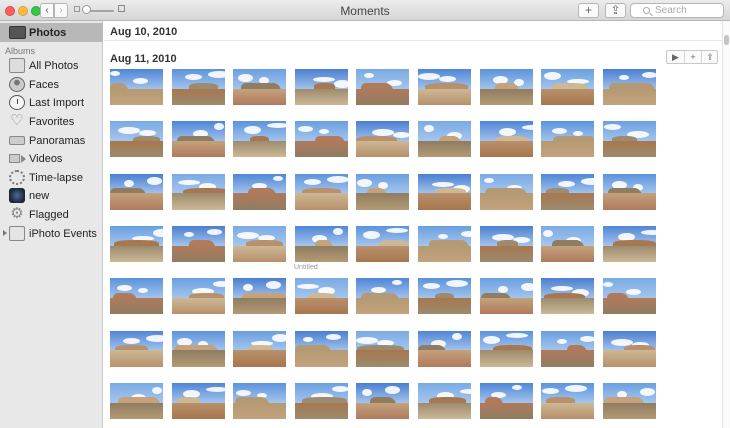  I want to click on sidebar-item-last-import: Last Import, so click(51, 103).